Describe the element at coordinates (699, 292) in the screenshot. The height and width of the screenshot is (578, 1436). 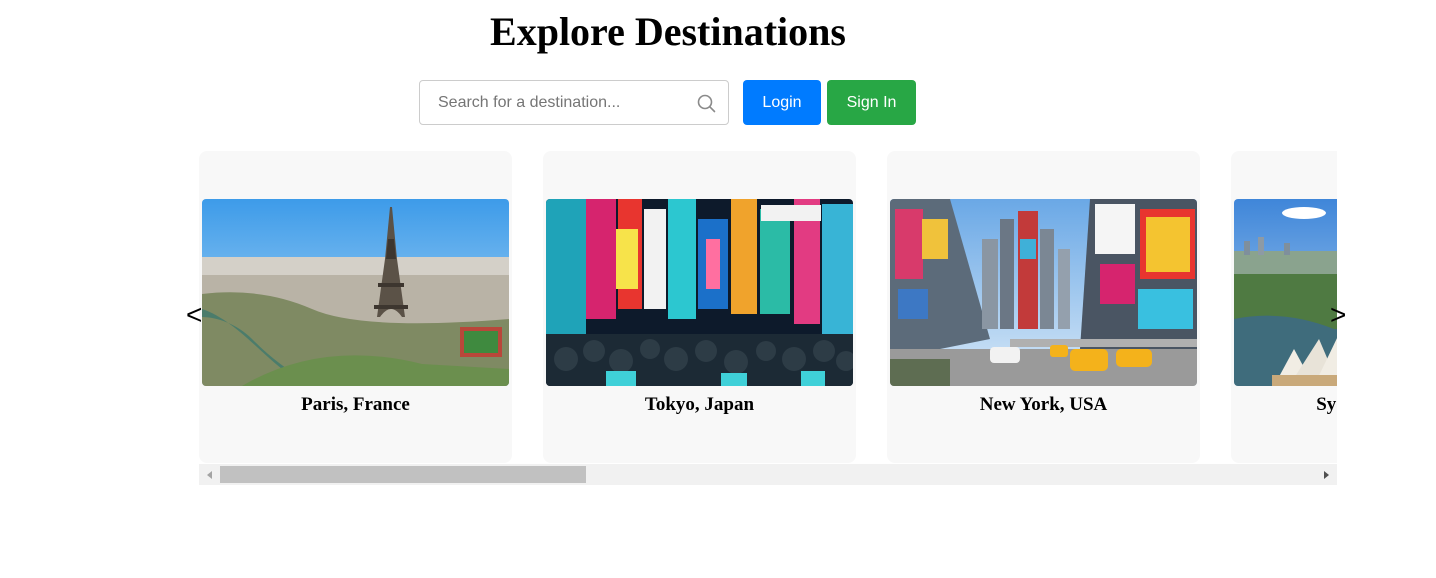
I see `tokyo-neon-street-photo` at that location.